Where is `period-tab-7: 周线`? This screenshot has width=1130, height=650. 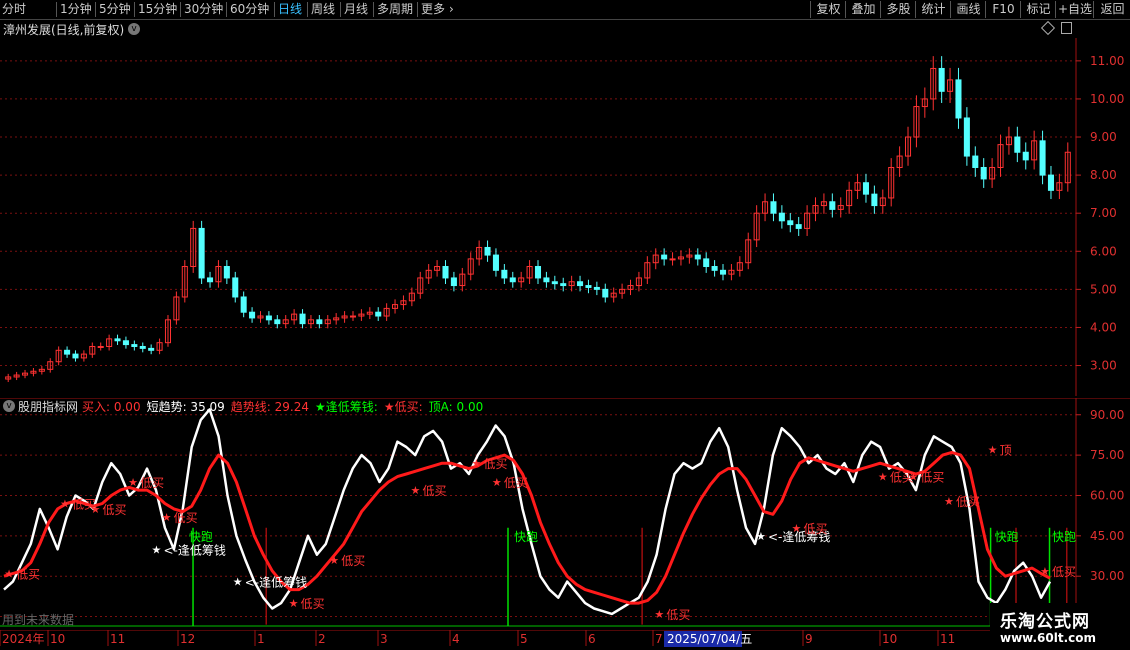 period-tab-7: 周线 is located at coordinates (323, 9).